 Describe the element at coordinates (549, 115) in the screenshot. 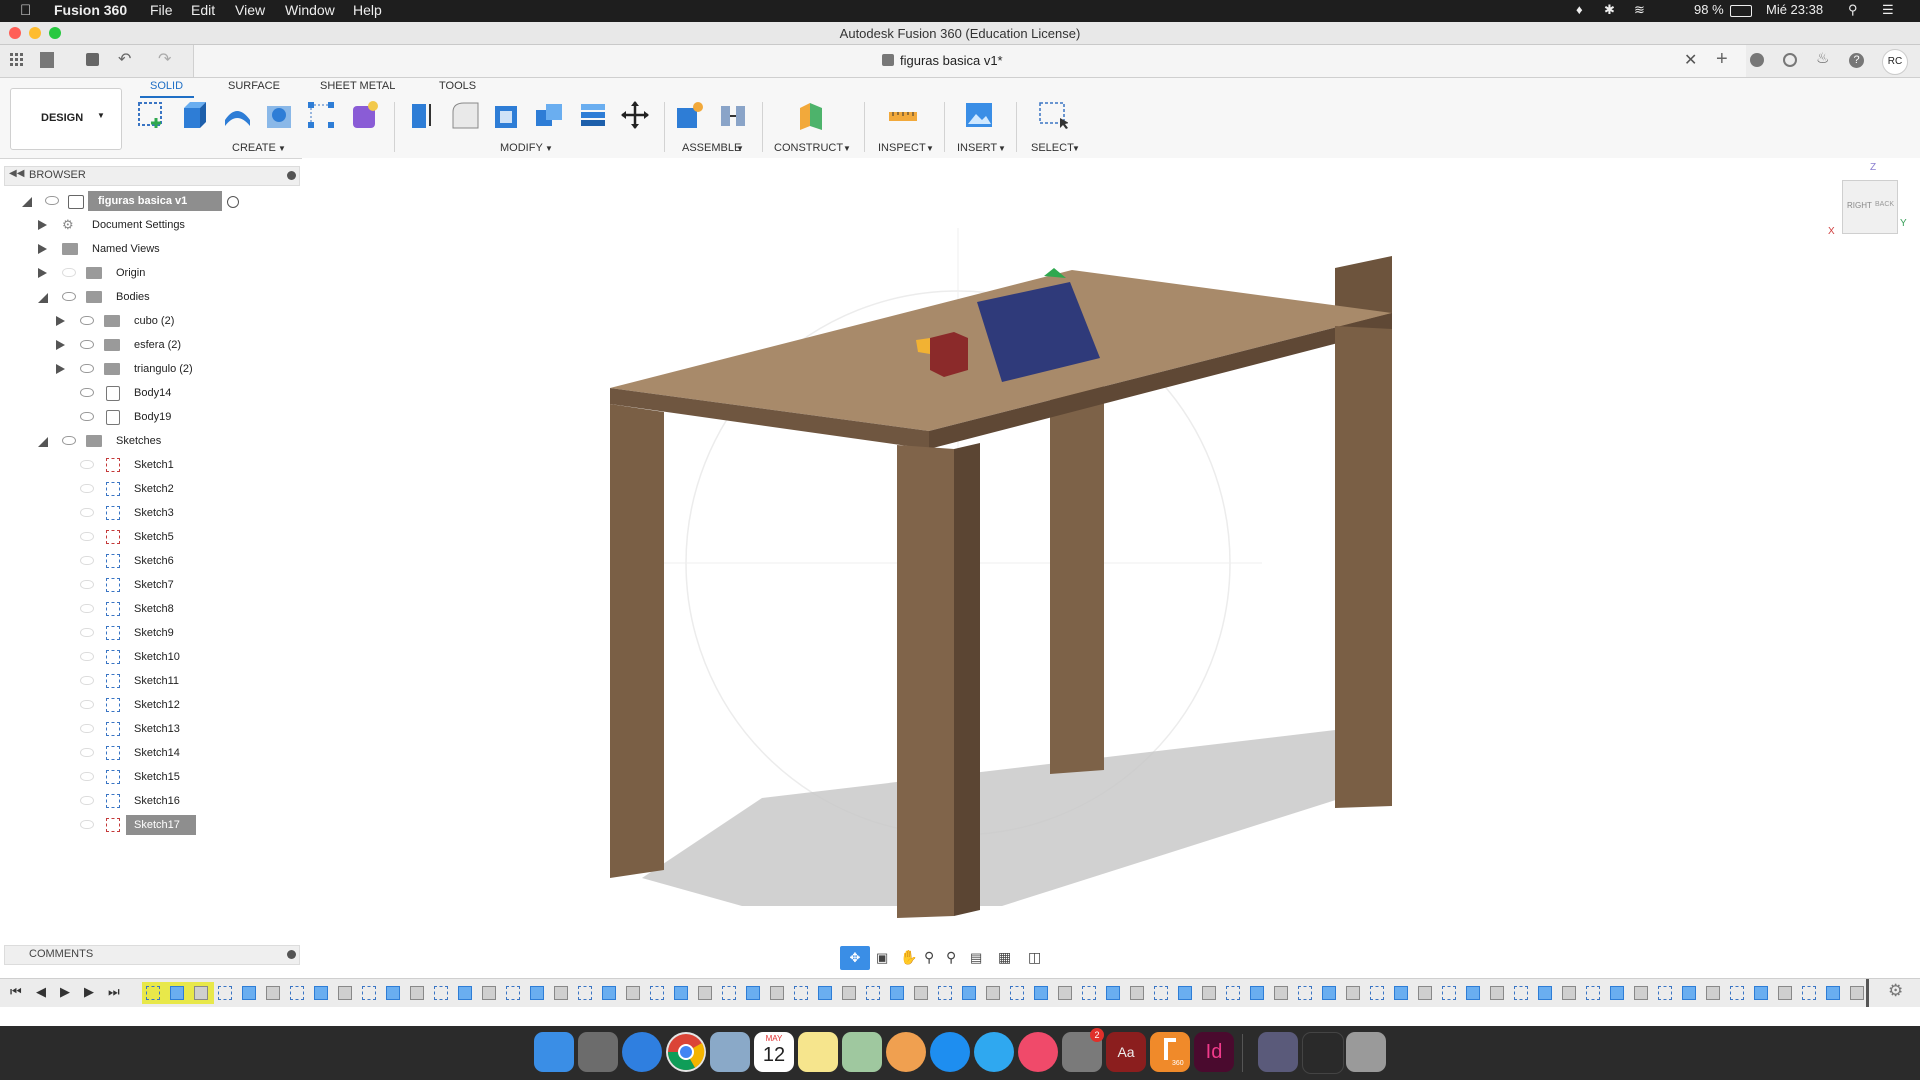

I see `combine-icon` at that location.